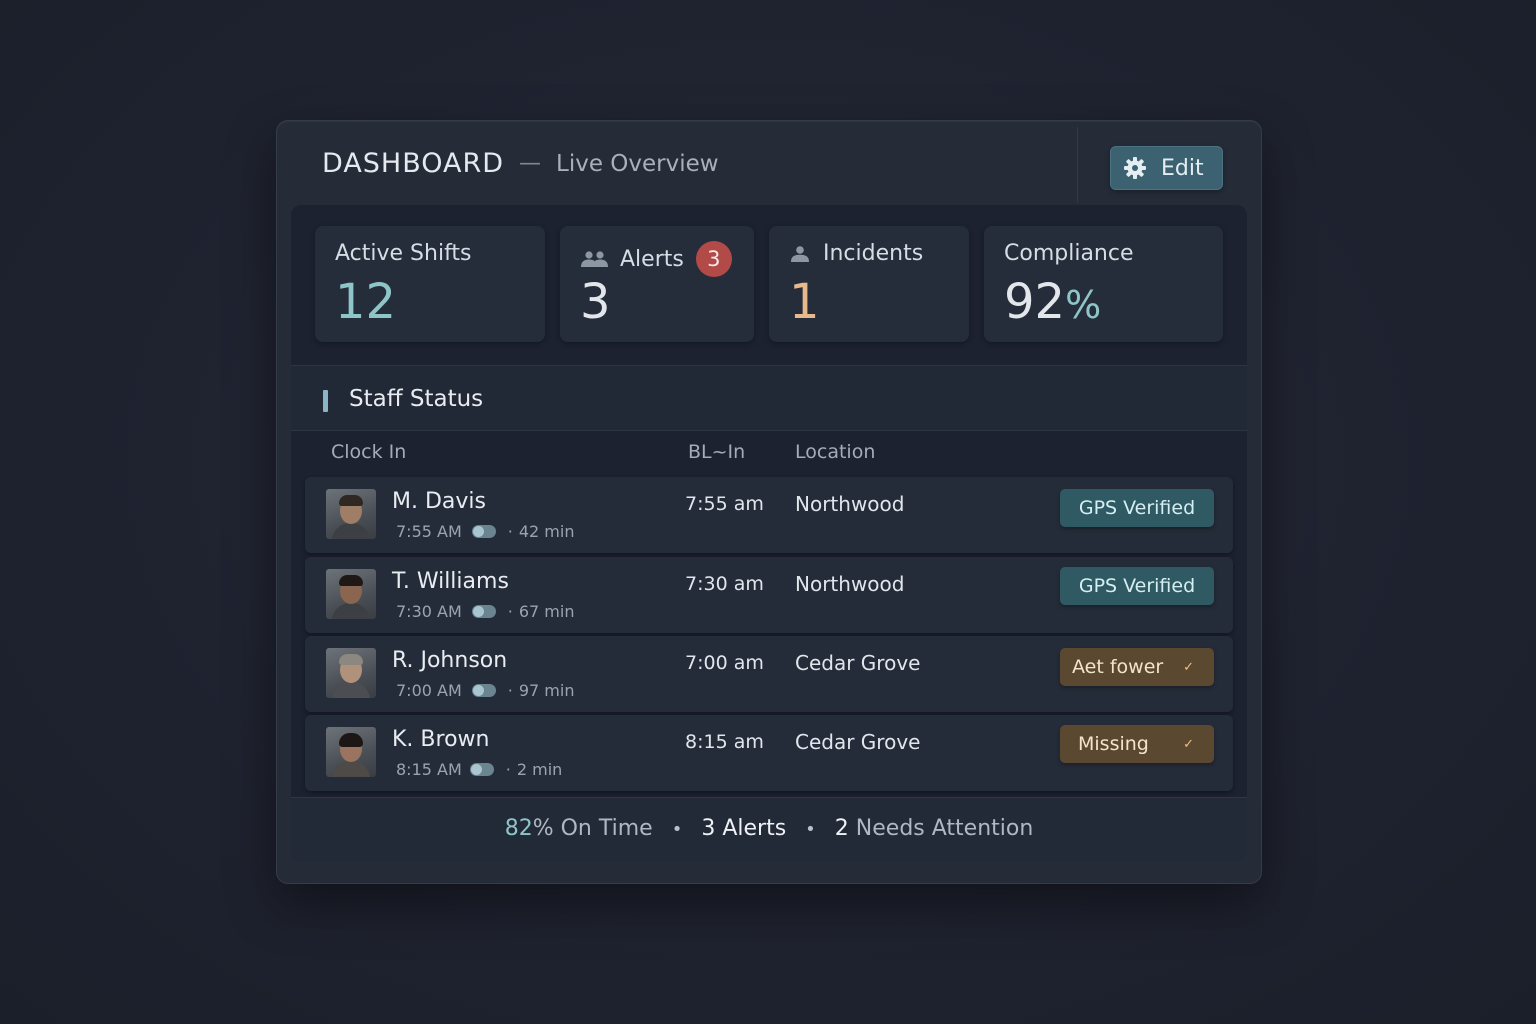  I want to click on clock-in-time: 8:15 AM, so click(429, 769).